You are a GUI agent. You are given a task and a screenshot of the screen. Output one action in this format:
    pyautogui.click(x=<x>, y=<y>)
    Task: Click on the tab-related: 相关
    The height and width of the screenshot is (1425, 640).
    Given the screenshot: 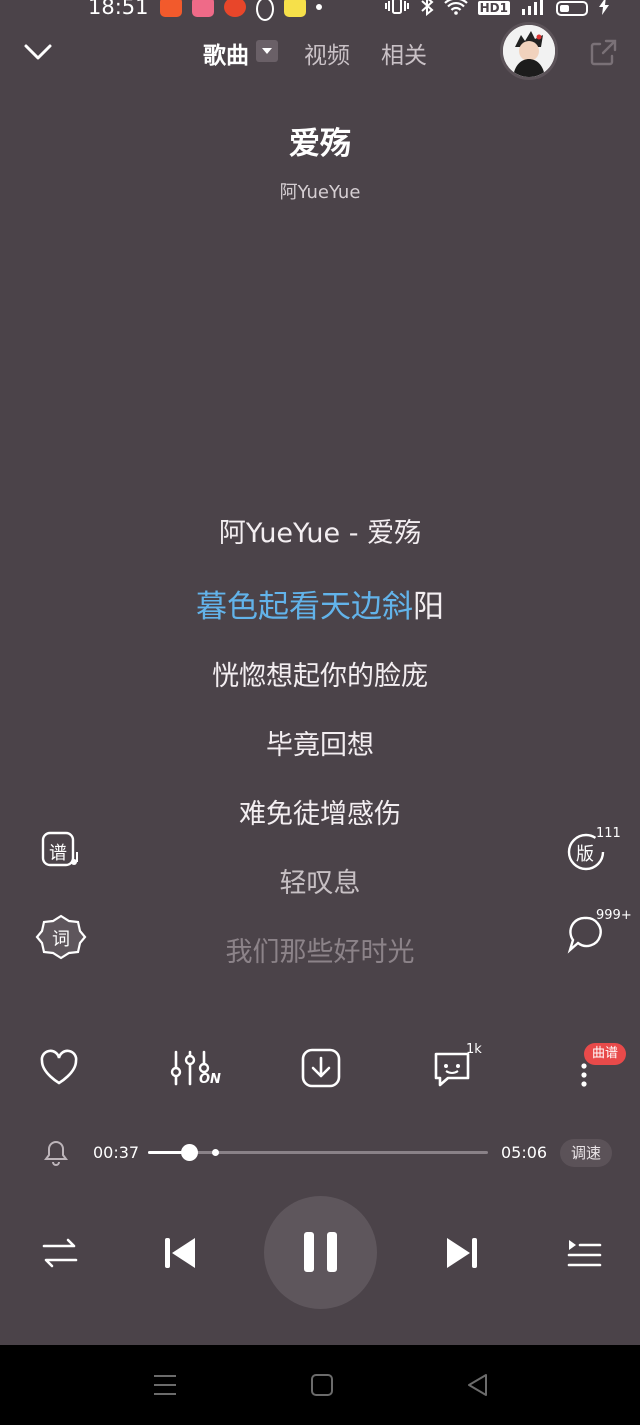 What is the action you would take?
    pyautogui.click(x=404, y=53)
    